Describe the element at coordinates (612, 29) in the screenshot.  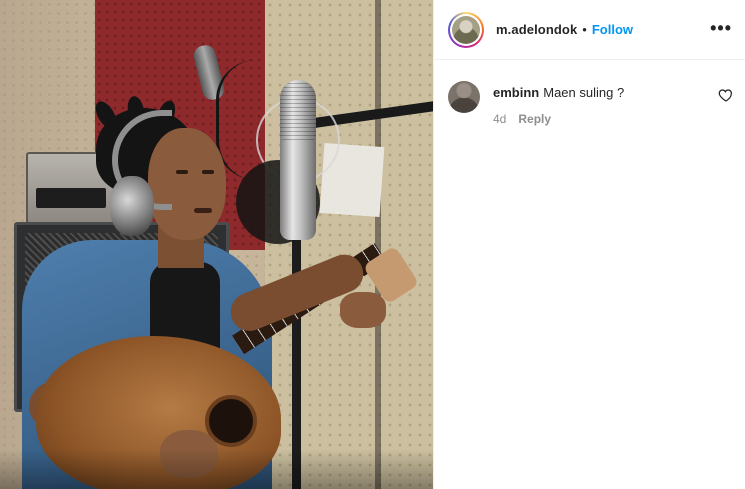
I see `follow-button: Follow` at that location.